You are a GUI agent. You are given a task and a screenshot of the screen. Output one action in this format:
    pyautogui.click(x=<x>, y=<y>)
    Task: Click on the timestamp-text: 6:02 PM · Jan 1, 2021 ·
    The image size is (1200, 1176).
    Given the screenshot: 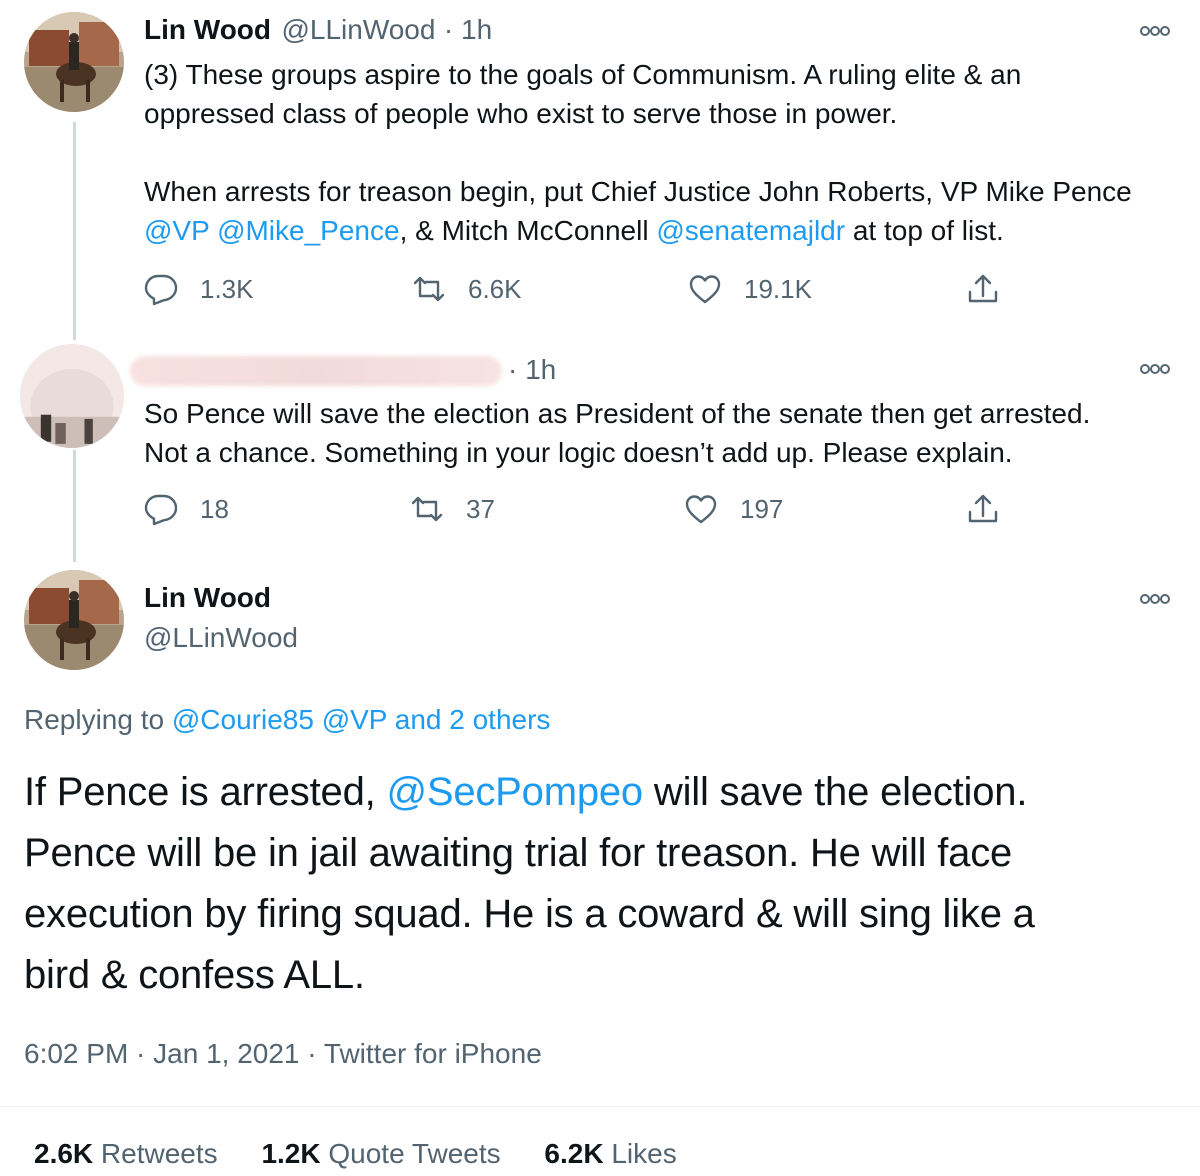 What is the action you would take?
    pyautogui.click(x=174, y=1053)
    